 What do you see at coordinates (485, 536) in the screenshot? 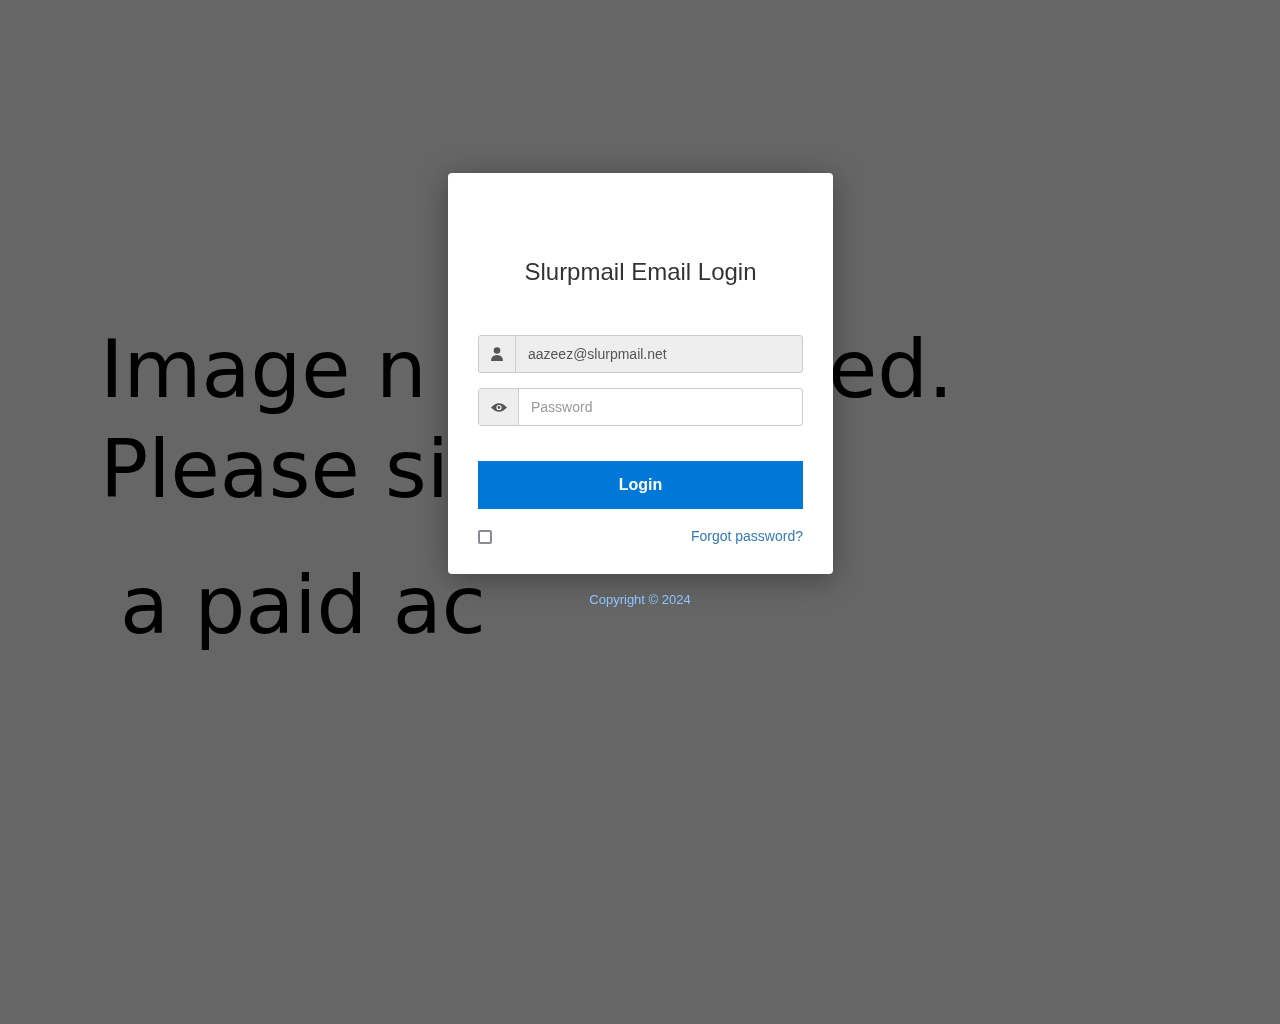
I see `remember-checkbox` at bounding box center [485, 536].